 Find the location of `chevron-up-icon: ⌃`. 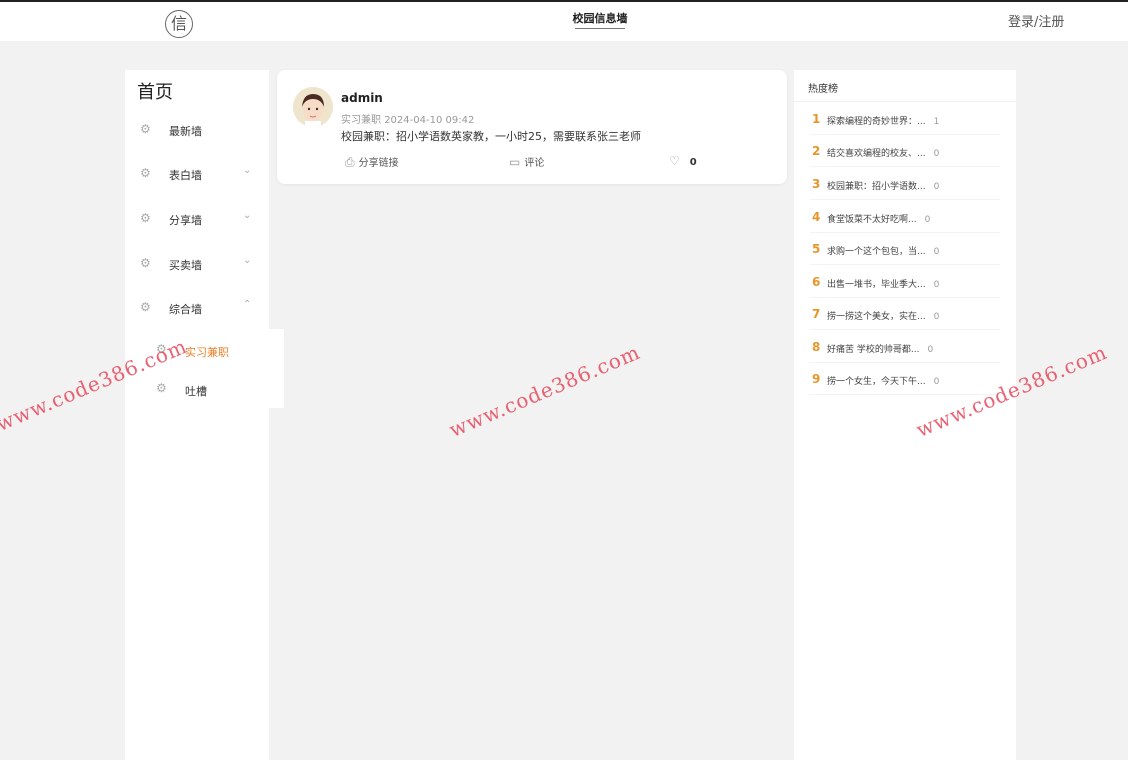

chevron-up-icon: ⌃ is located at coordinates (247, 304).